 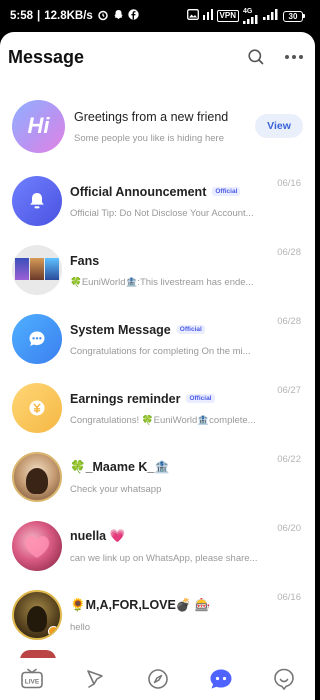 I want to click on greeting-title: Greetings from a new friend, so click(x=151, y=117).